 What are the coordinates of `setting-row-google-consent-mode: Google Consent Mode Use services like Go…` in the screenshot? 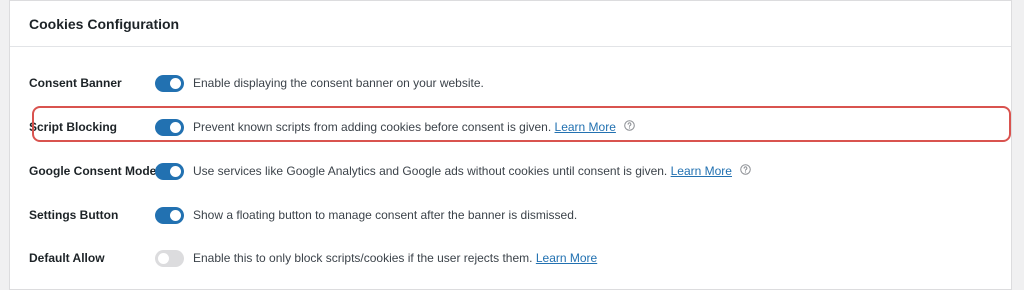 It's located at (510, 172).